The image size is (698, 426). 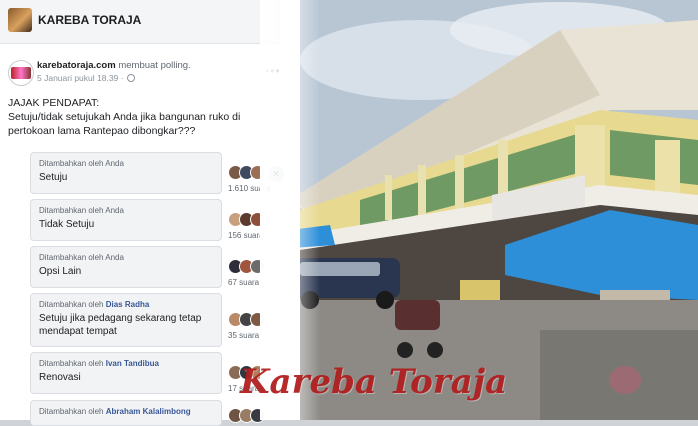 I want to click on author-avatar, so click(x=21, y=73).